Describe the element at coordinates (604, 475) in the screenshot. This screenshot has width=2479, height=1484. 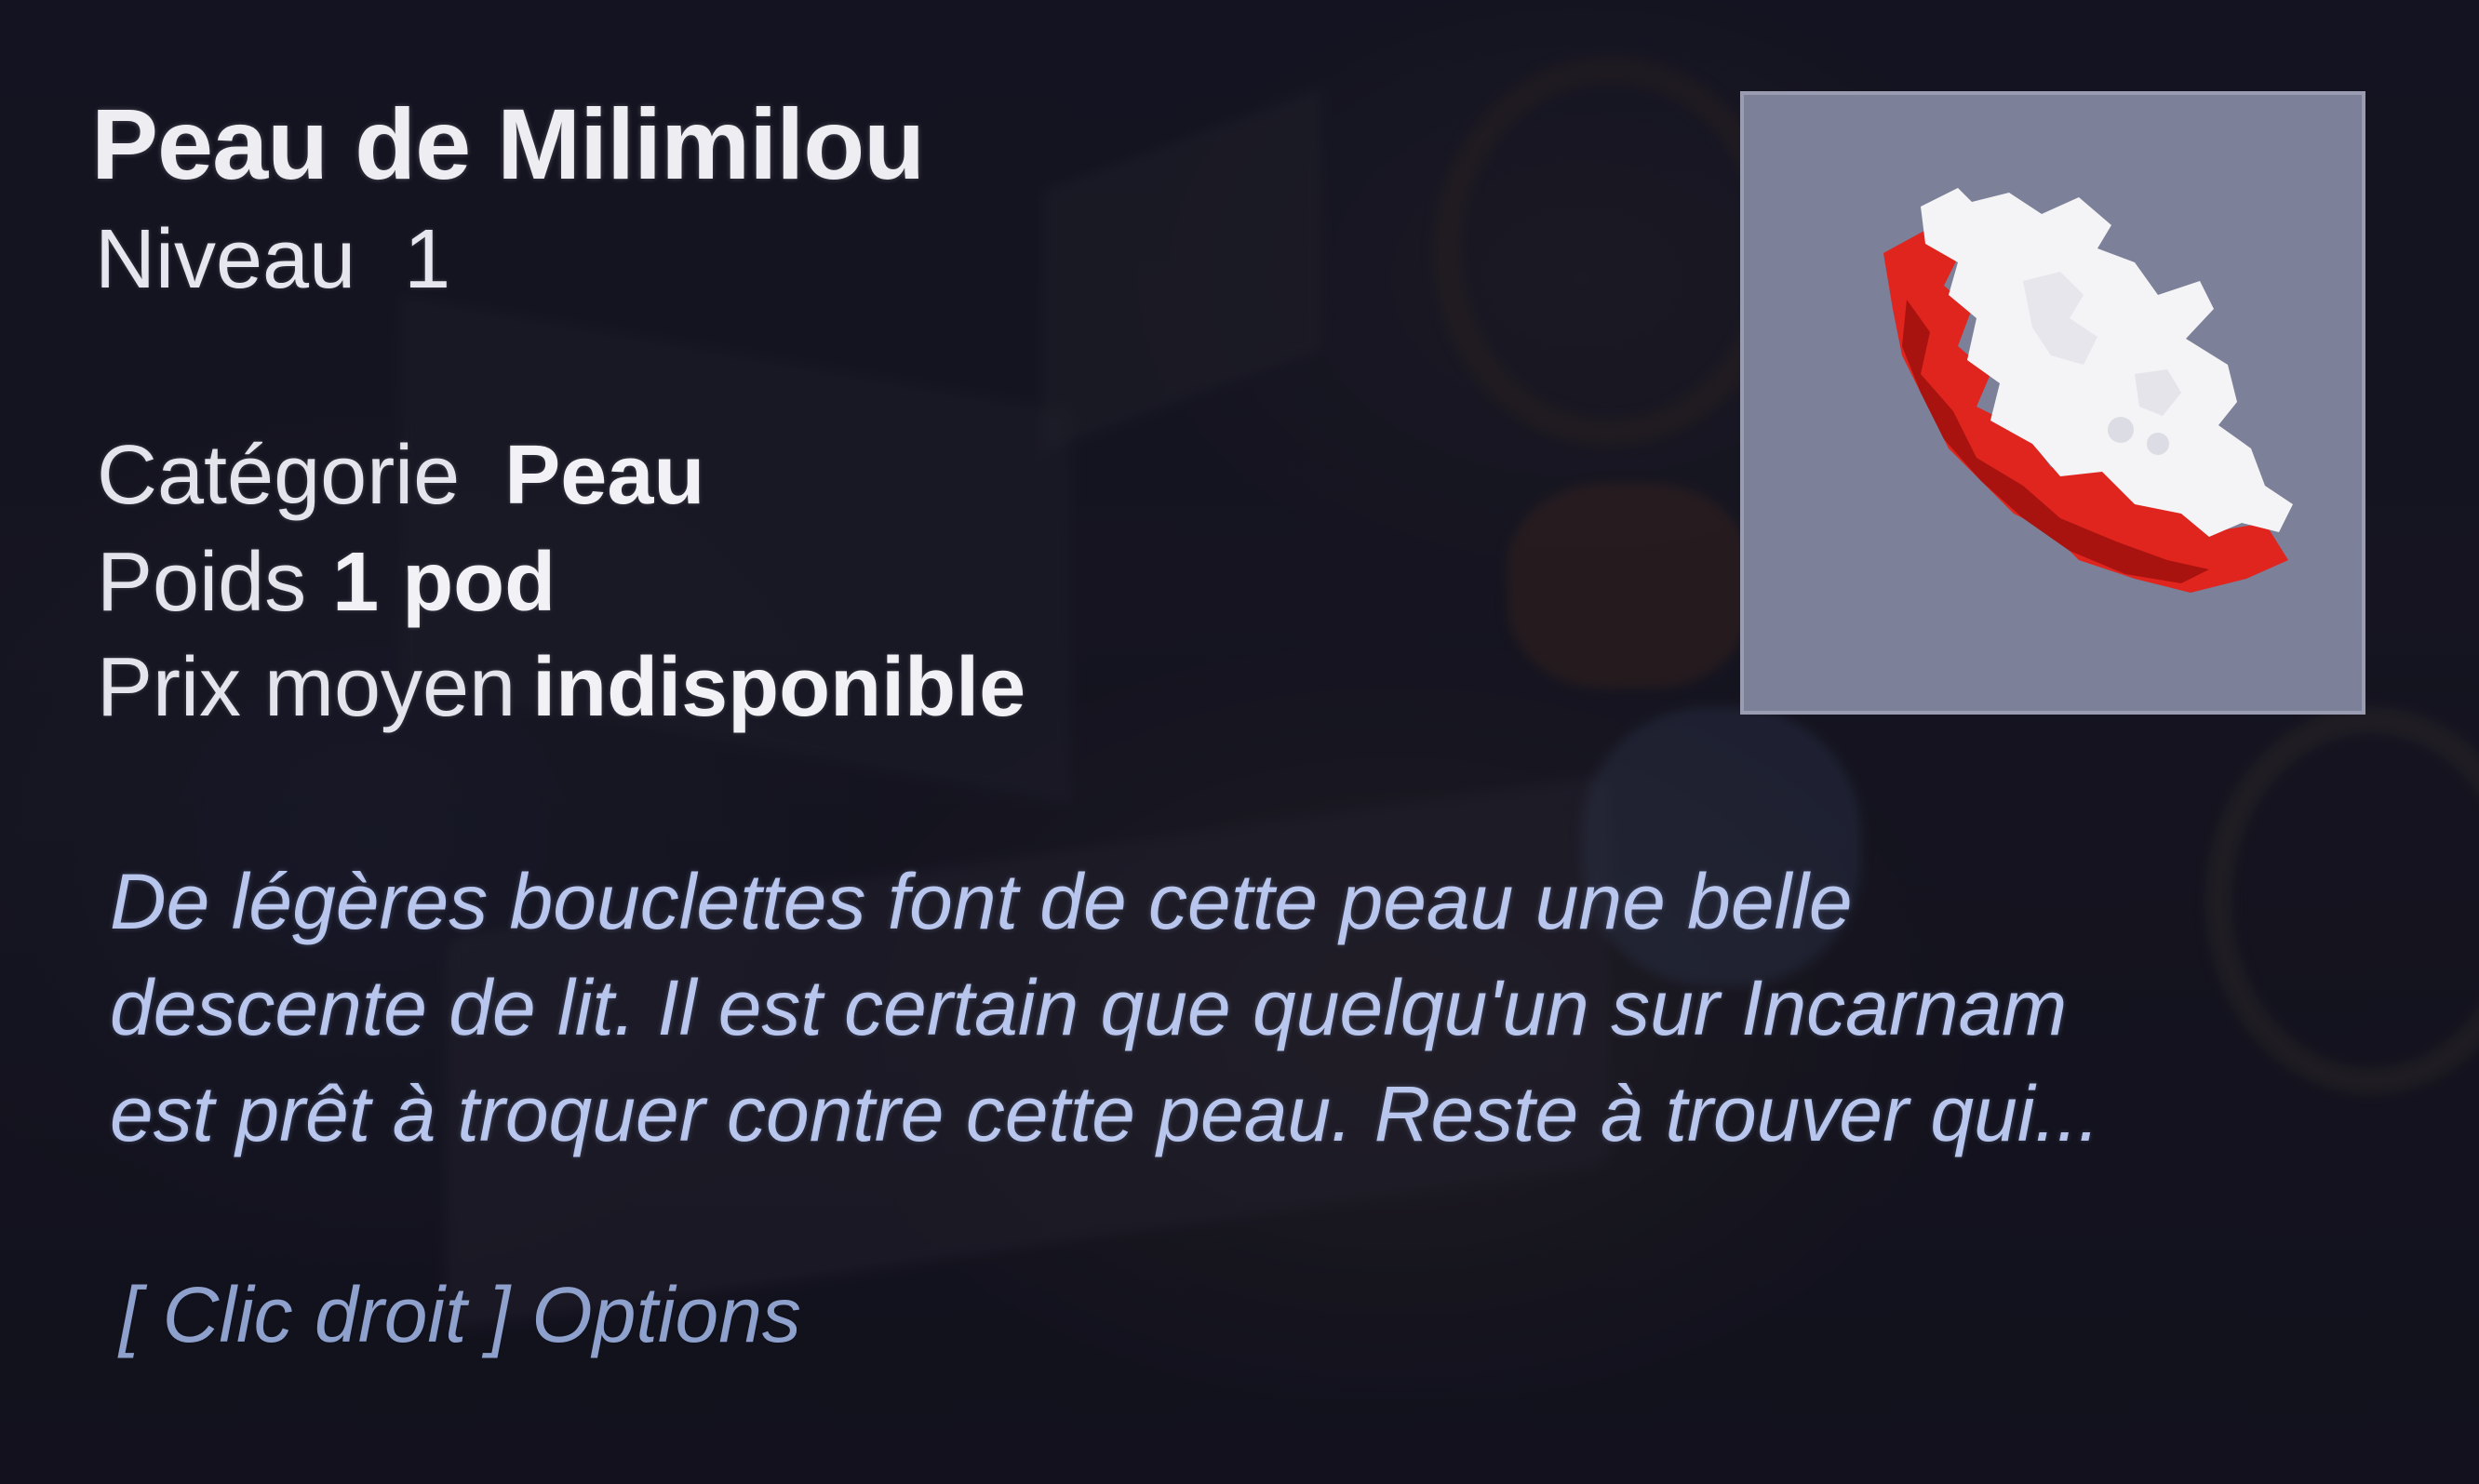
I see `category-value: Peau` at that location.